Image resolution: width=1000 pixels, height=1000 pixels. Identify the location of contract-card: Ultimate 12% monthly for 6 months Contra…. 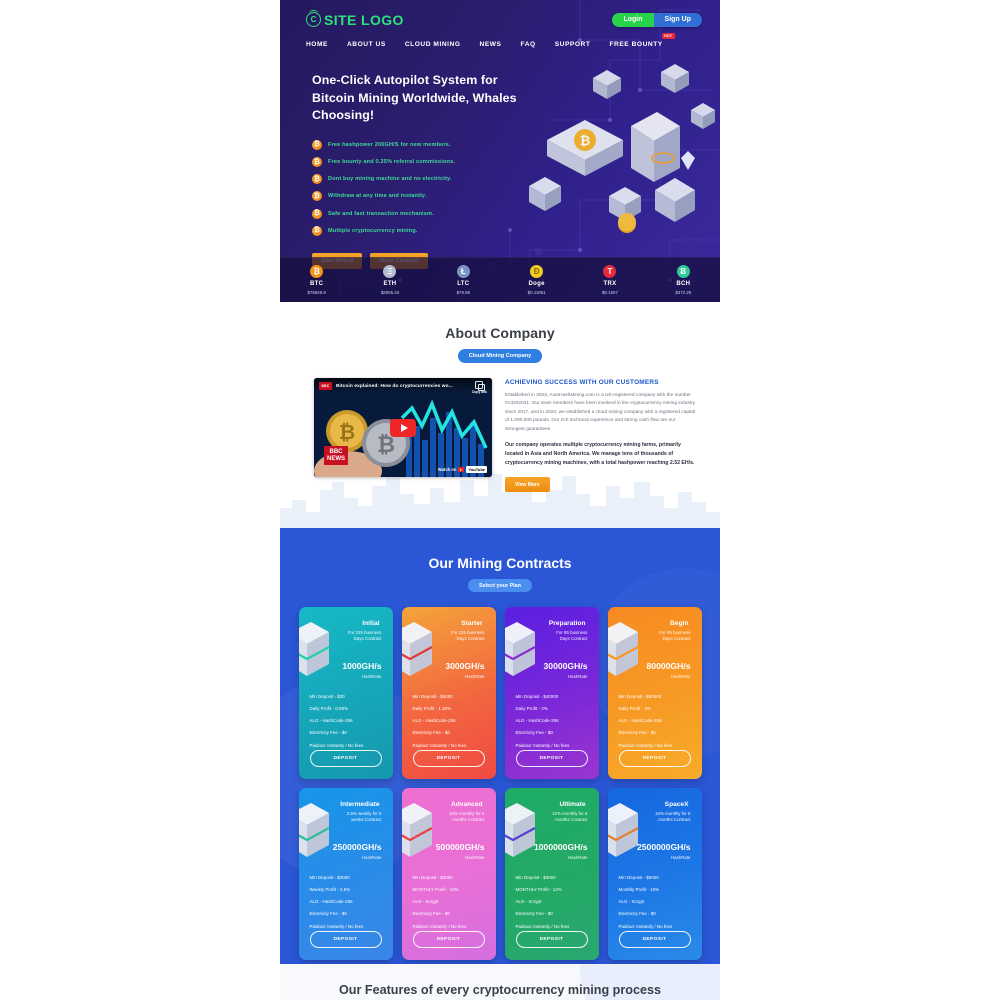
(551, 874).